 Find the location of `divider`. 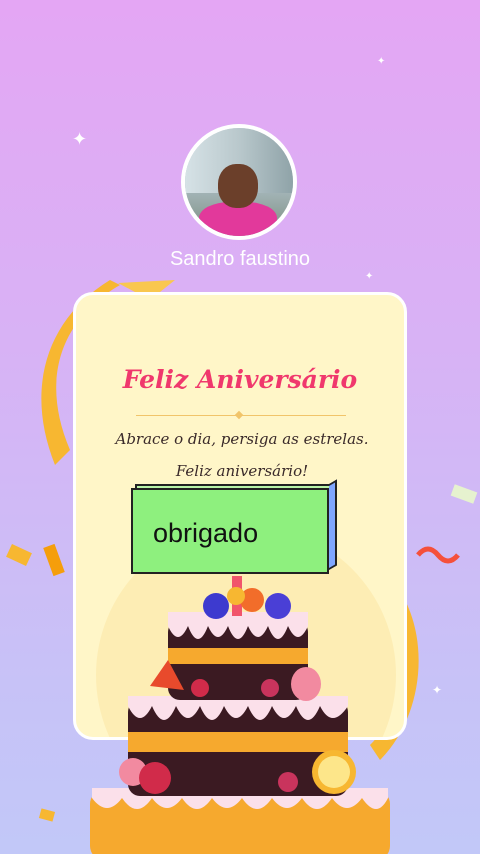

divider is located at coordinates (241, 415).